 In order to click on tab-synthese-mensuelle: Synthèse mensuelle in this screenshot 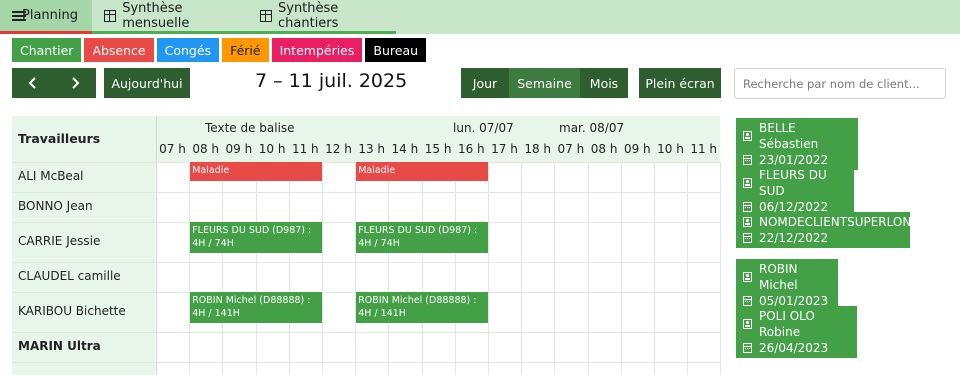, I will do `click(170, 17)`.